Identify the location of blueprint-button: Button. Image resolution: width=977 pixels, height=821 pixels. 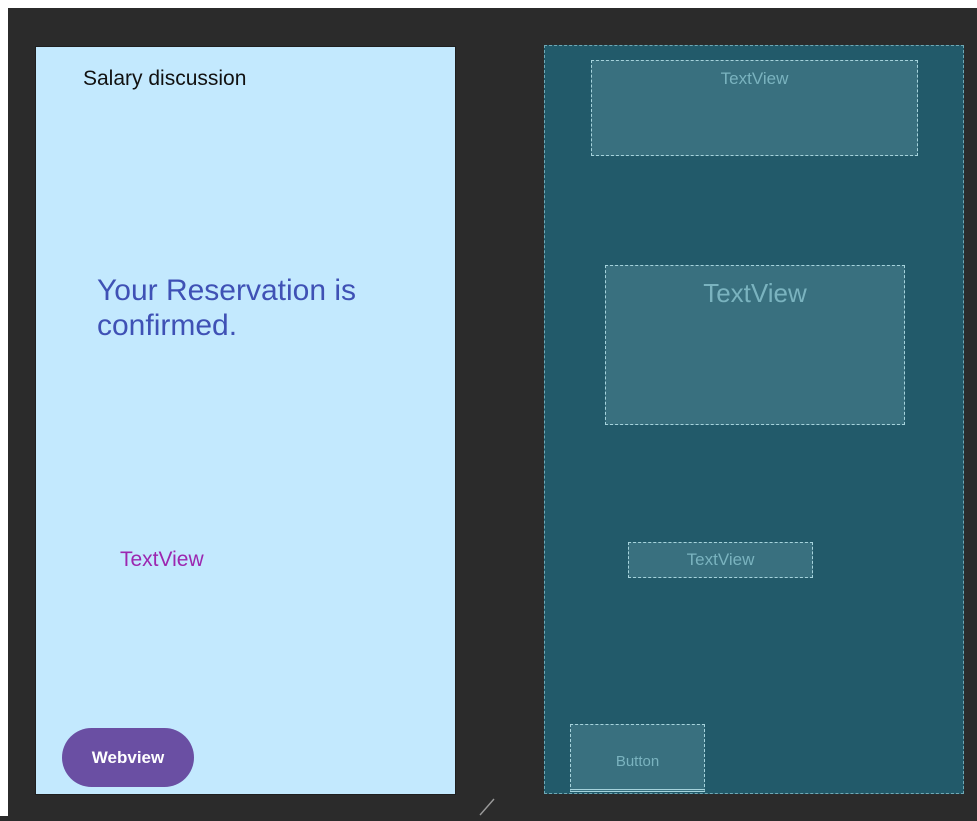
(637, 758).